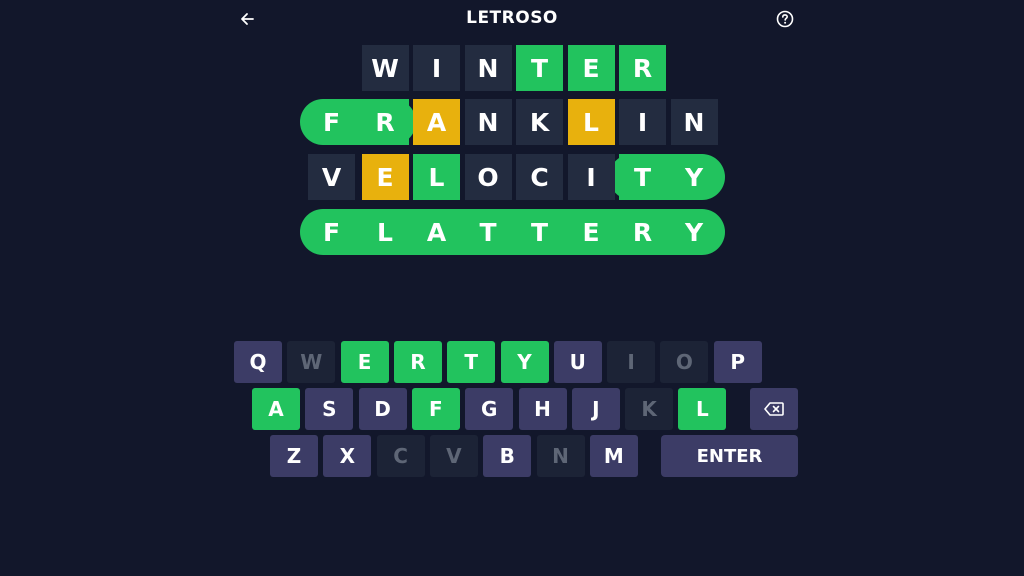 This screenshot has width=1024, height=576. I want to click on key-b: B, so click(507, 456).